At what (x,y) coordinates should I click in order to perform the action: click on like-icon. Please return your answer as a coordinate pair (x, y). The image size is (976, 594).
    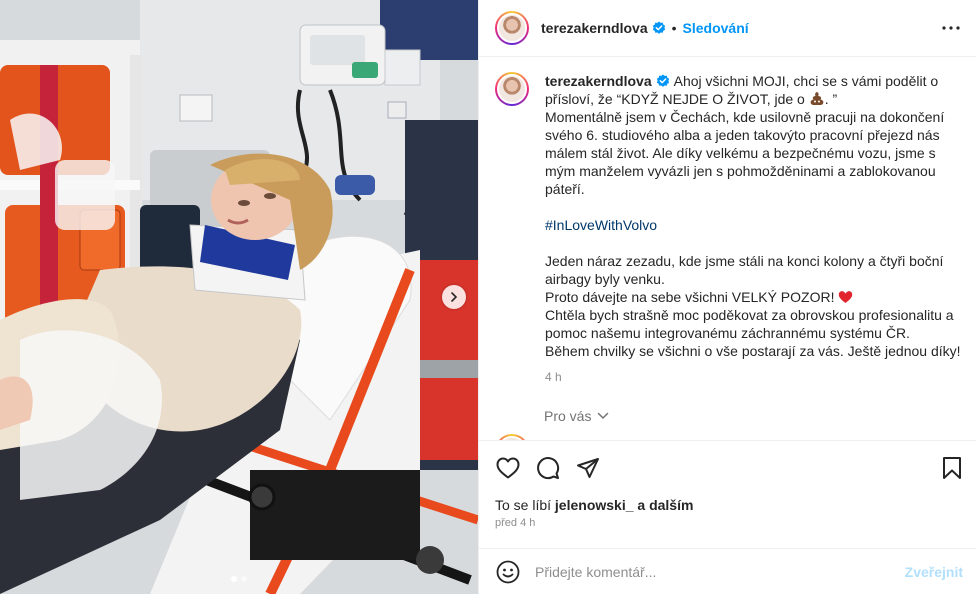
    Looking at the image, I should click on (508, 468).